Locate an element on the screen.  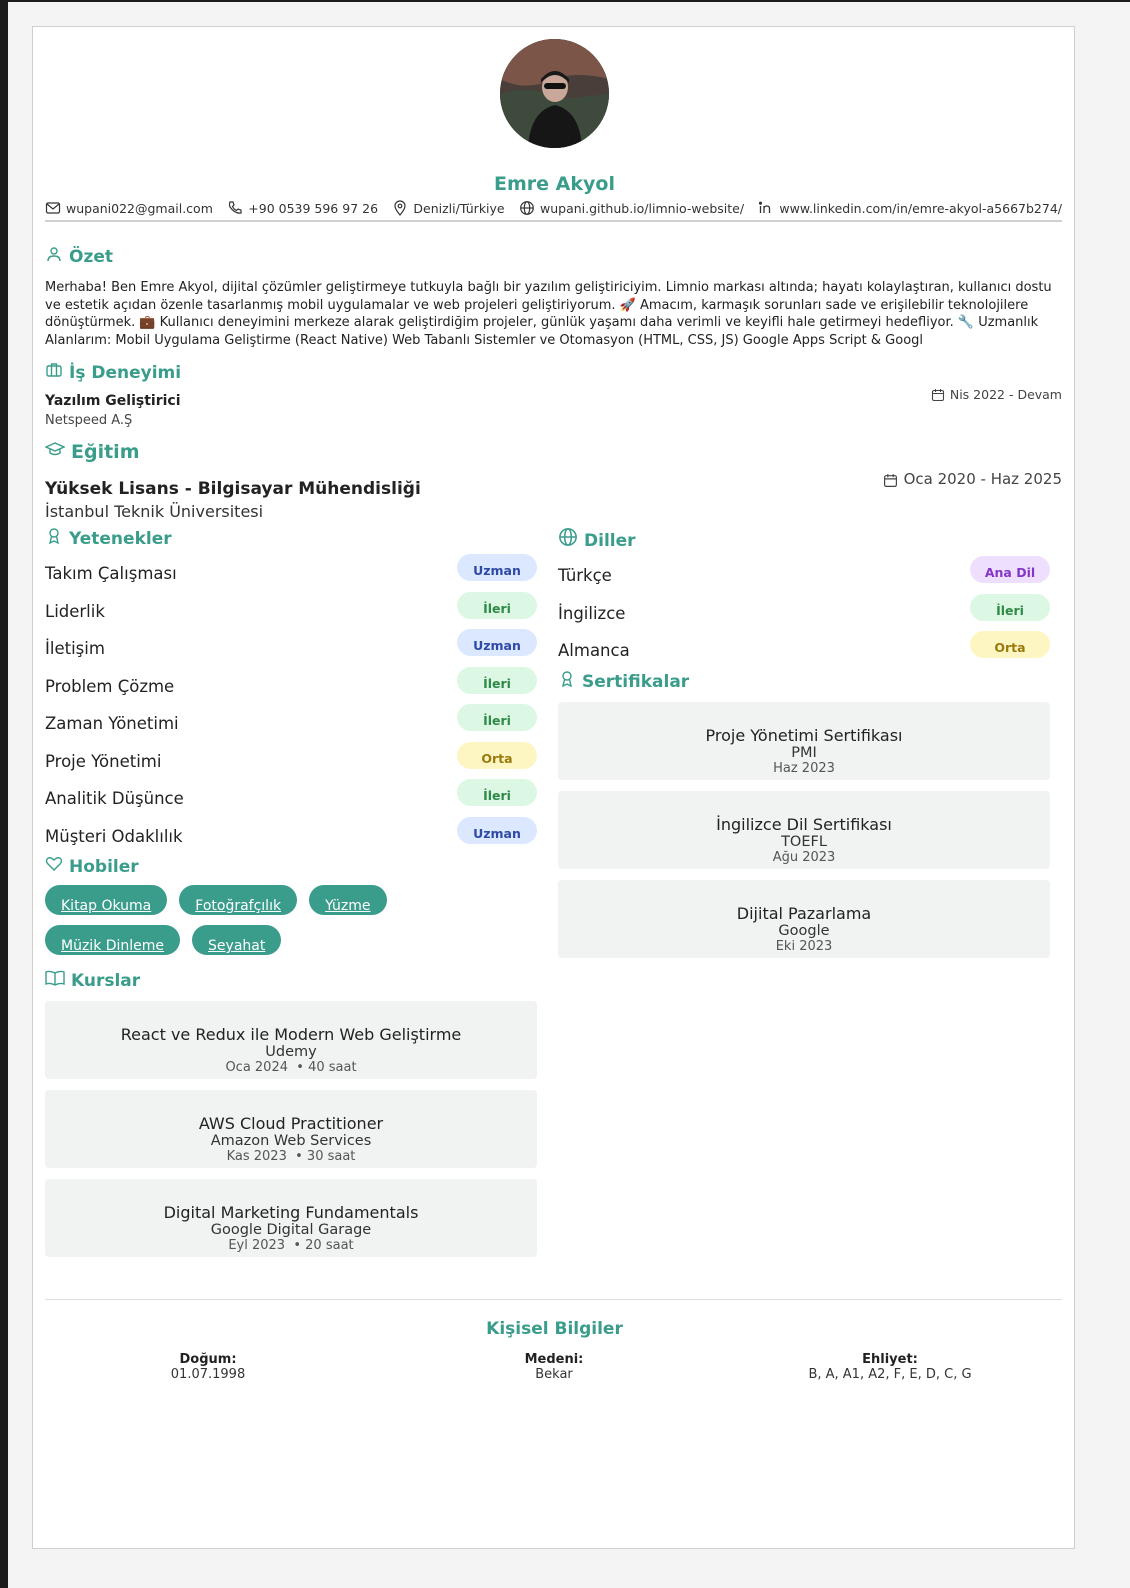
contact-phone: +90 0539 596 97 26 is located at coordinates (302, 208).